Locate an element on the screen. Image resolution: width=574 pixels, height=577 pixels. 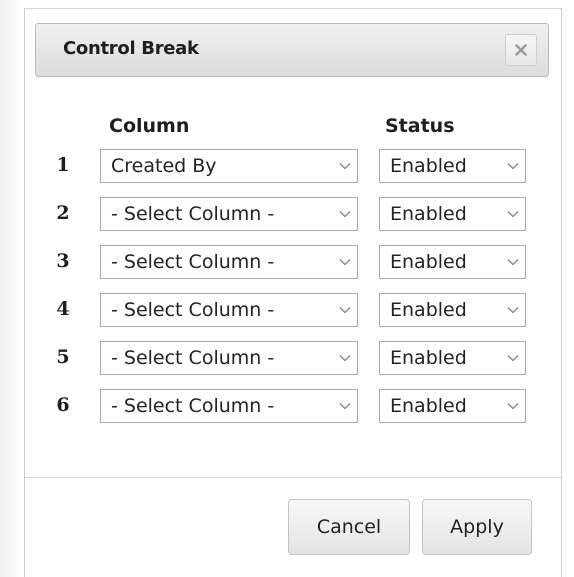
close-button is located at coordinates (521, 50).